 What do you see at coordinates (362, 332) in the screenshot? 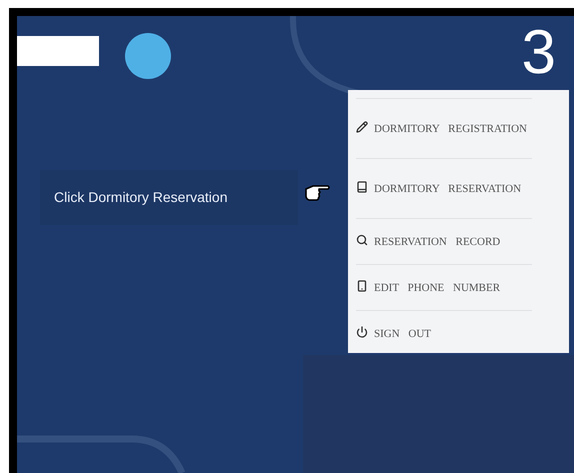
I see `power-icon` at bounding box center [362, 332].